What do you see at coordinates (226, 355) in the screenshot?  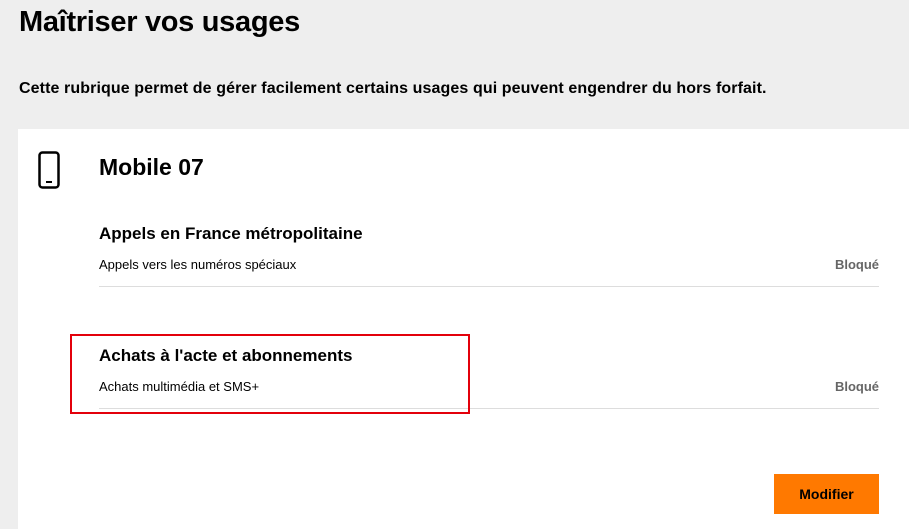 I see `section-title: Achats à l'acte et abonnements` at bounding box center [226, 355].